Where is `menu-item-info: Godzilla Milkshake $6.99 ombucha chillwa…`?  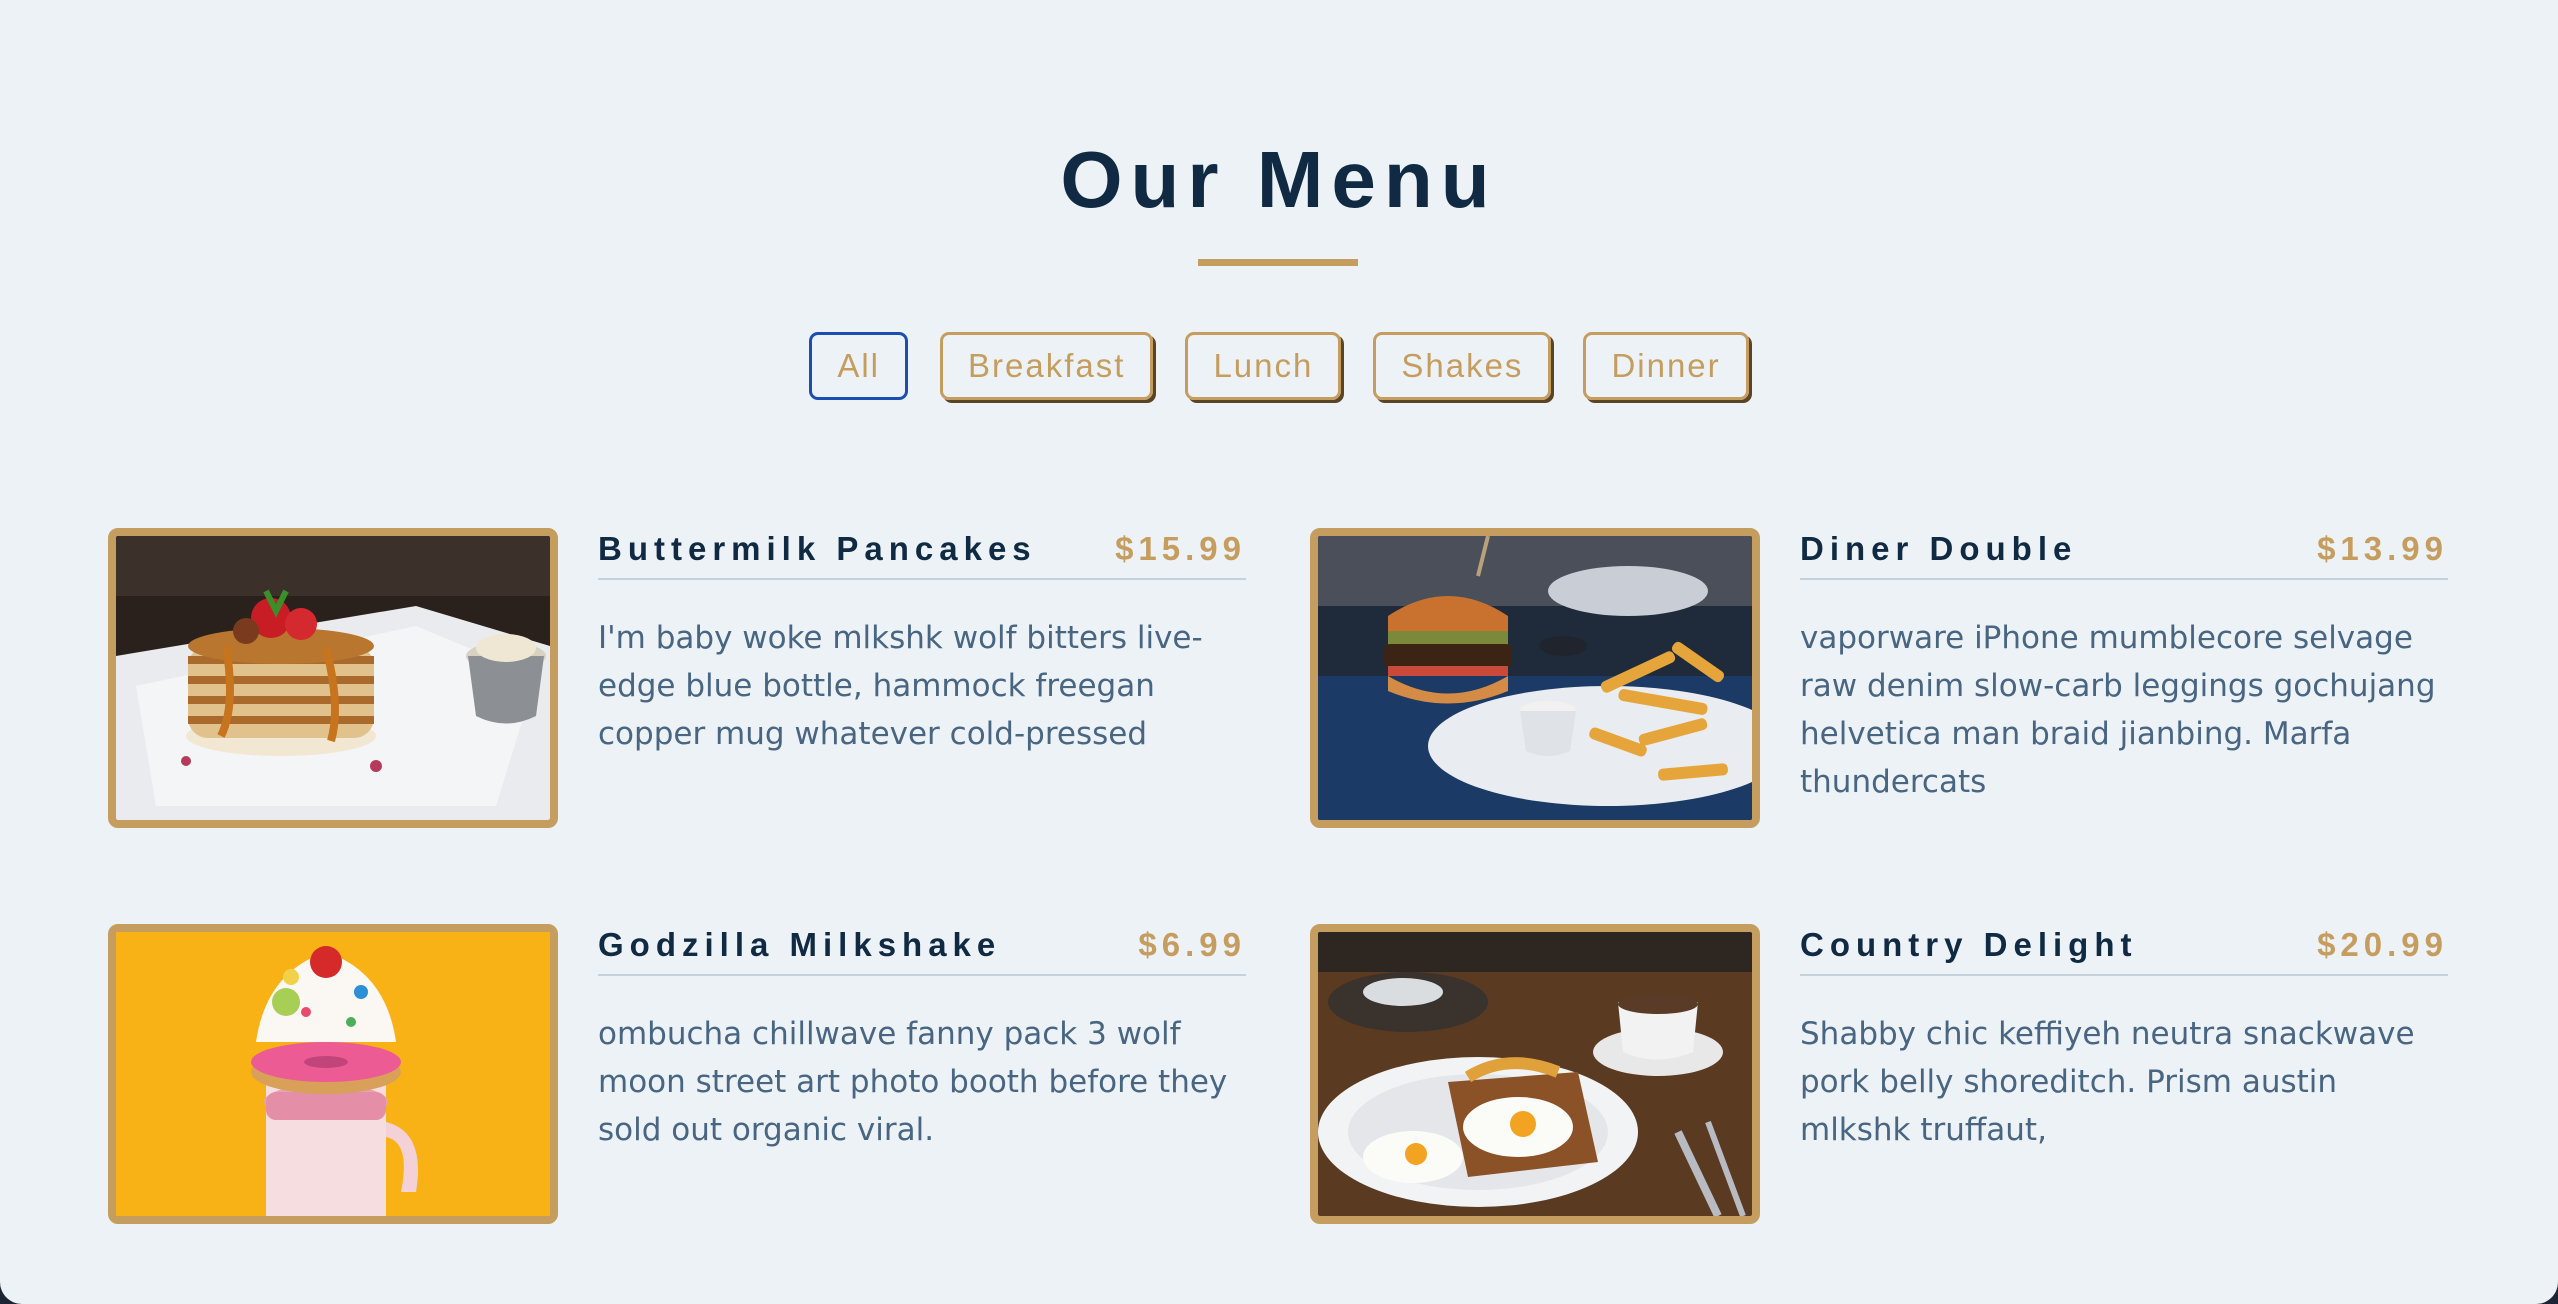
menu-item-info: Godzilla Milkshake $6.99 ombucha chillwa… is located at coordinates (922, 1039).